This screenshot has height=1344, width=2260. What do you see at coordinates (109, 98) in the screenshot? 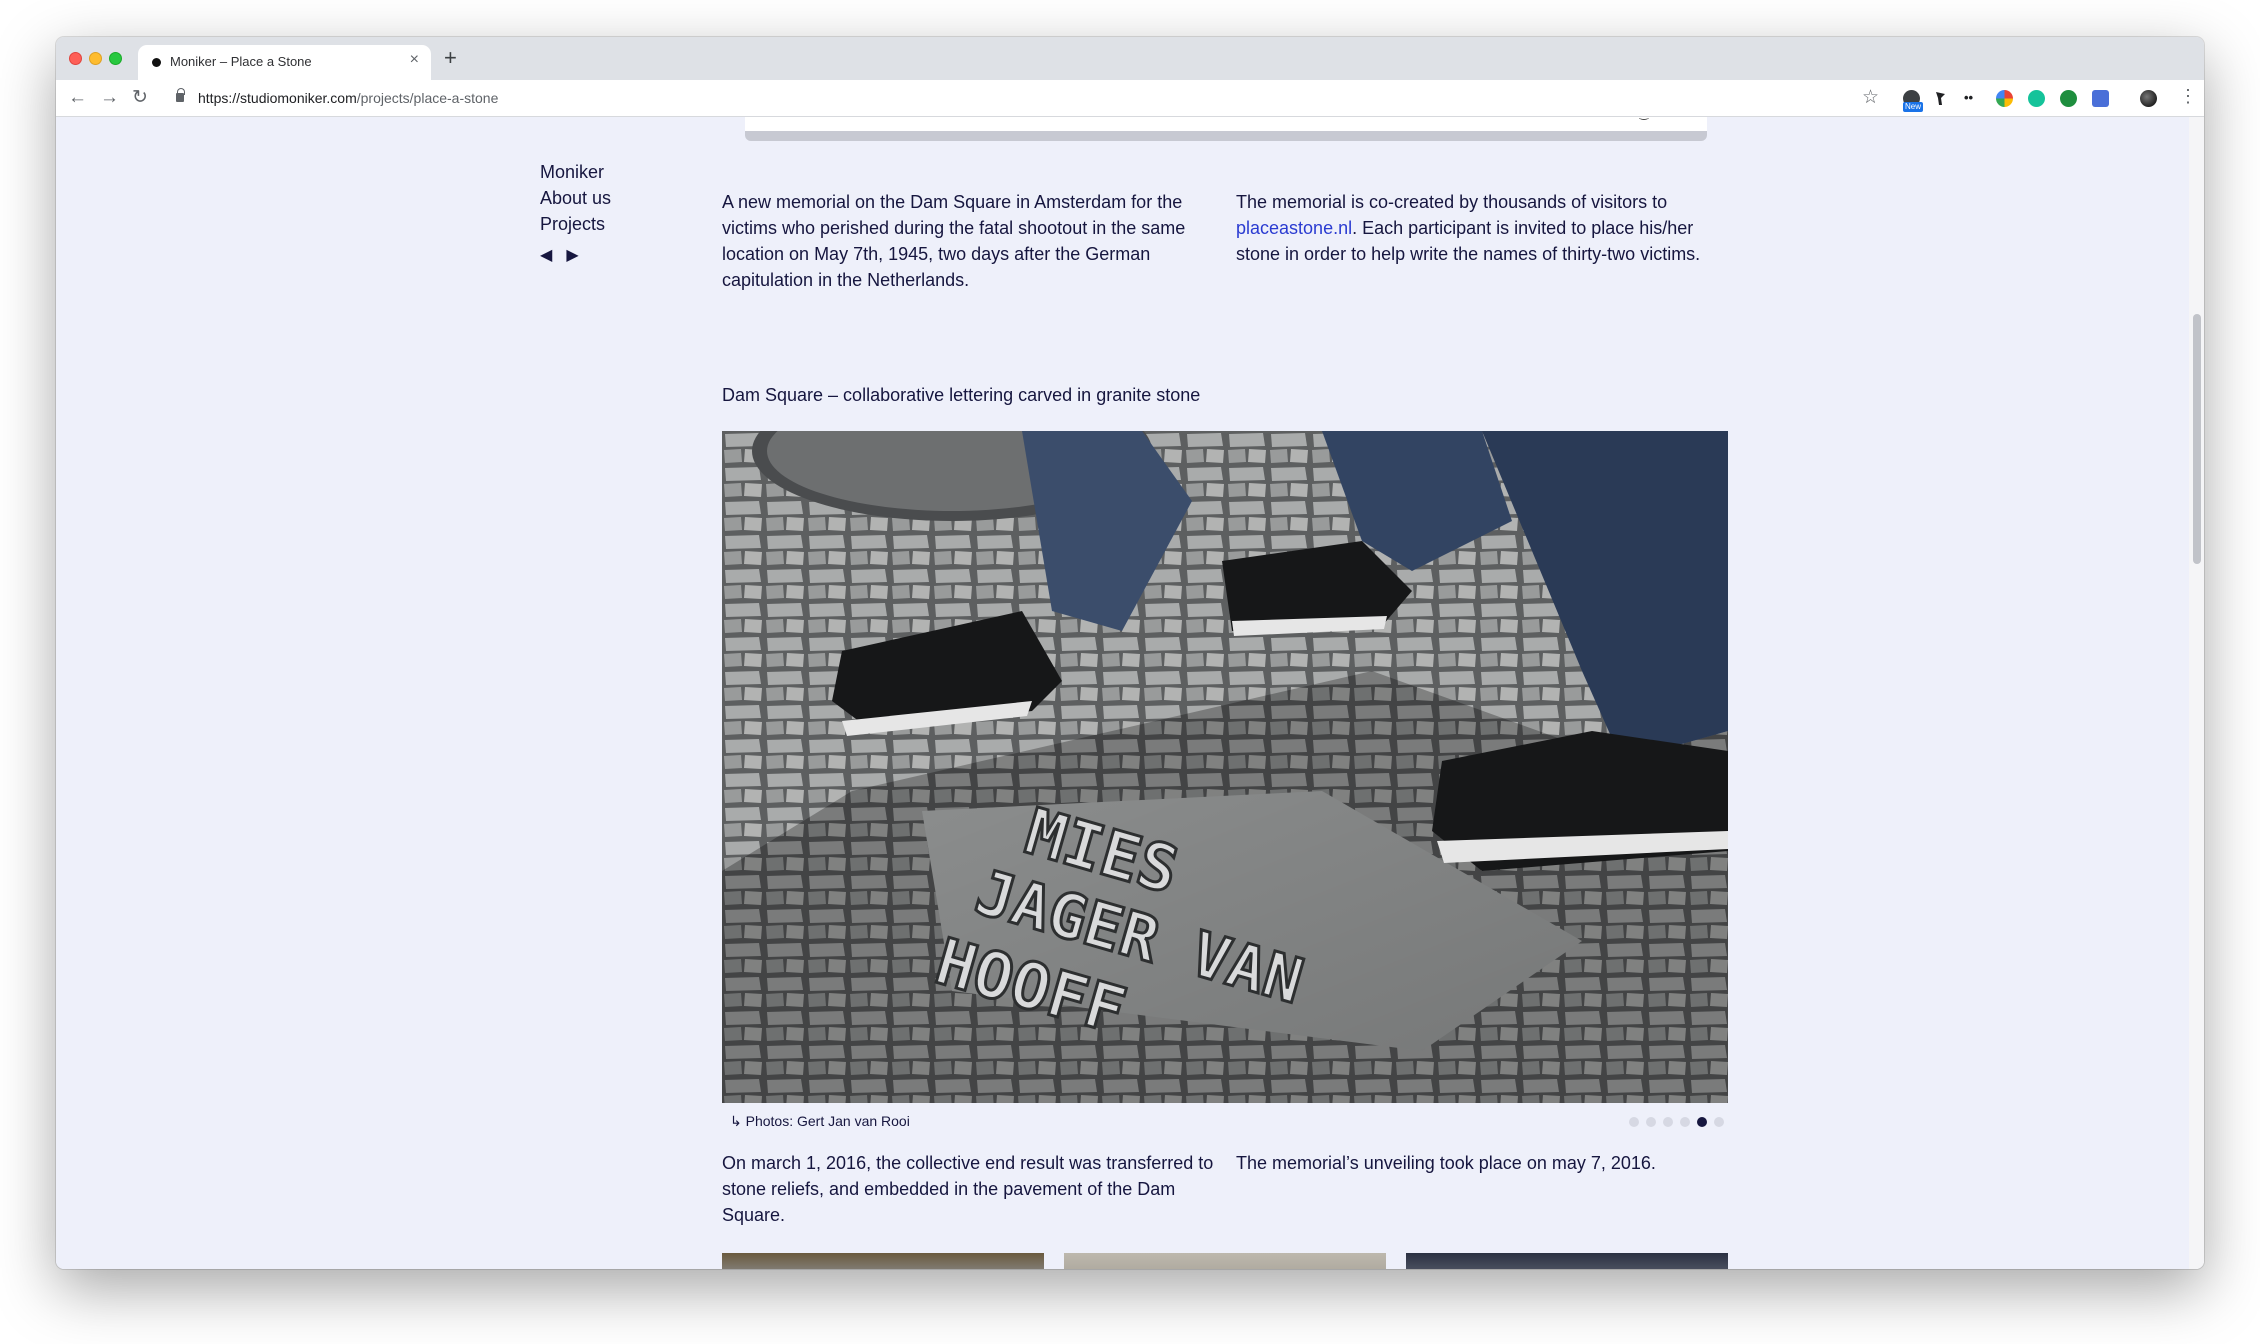
I see `forward-arrow-icon: →` at bounding box center [109, 98].